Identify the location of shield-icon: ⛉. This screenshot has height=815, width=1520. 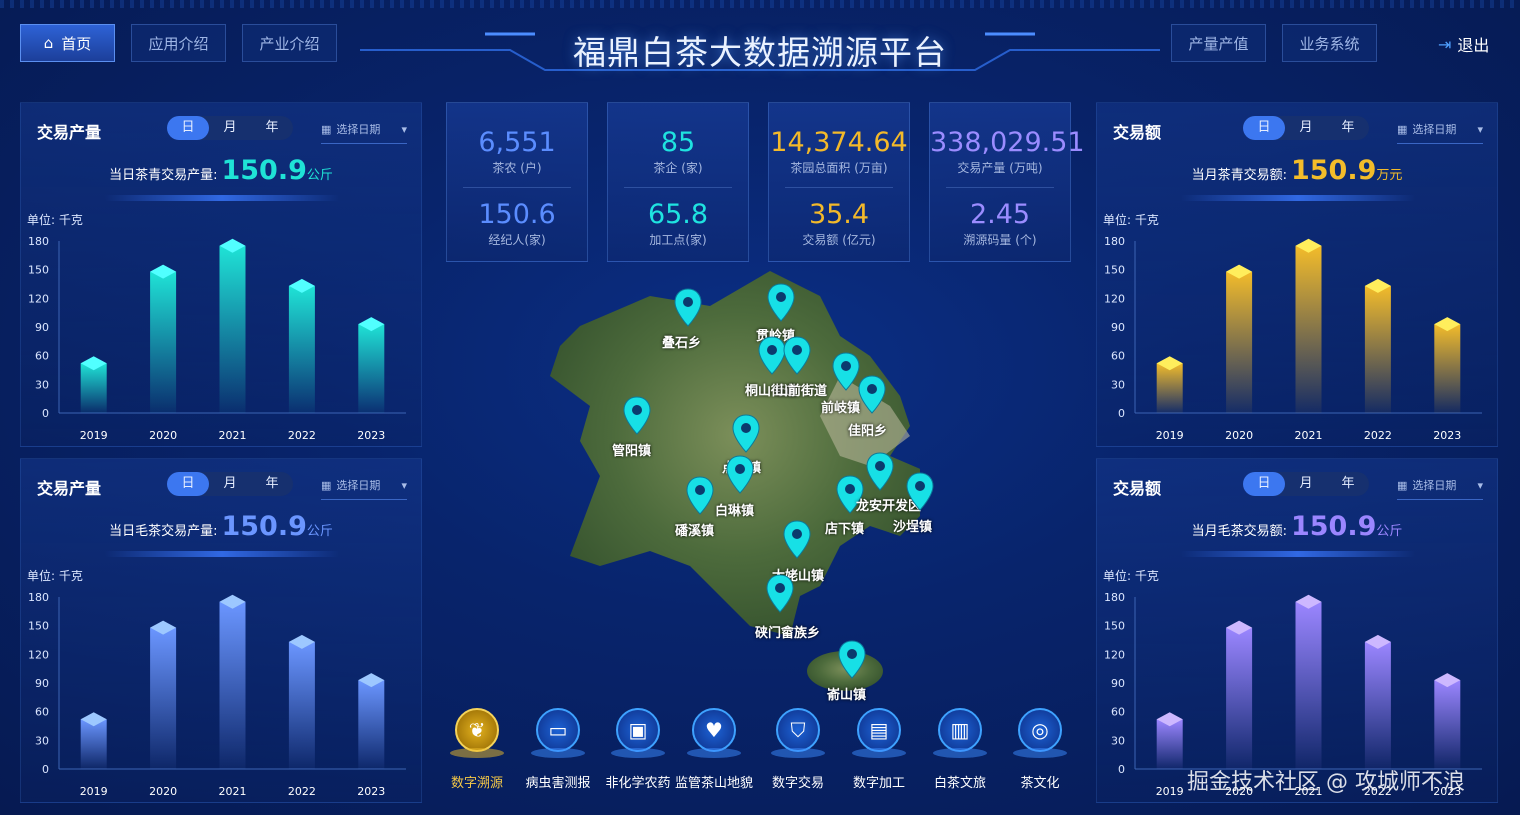
(798, 730).